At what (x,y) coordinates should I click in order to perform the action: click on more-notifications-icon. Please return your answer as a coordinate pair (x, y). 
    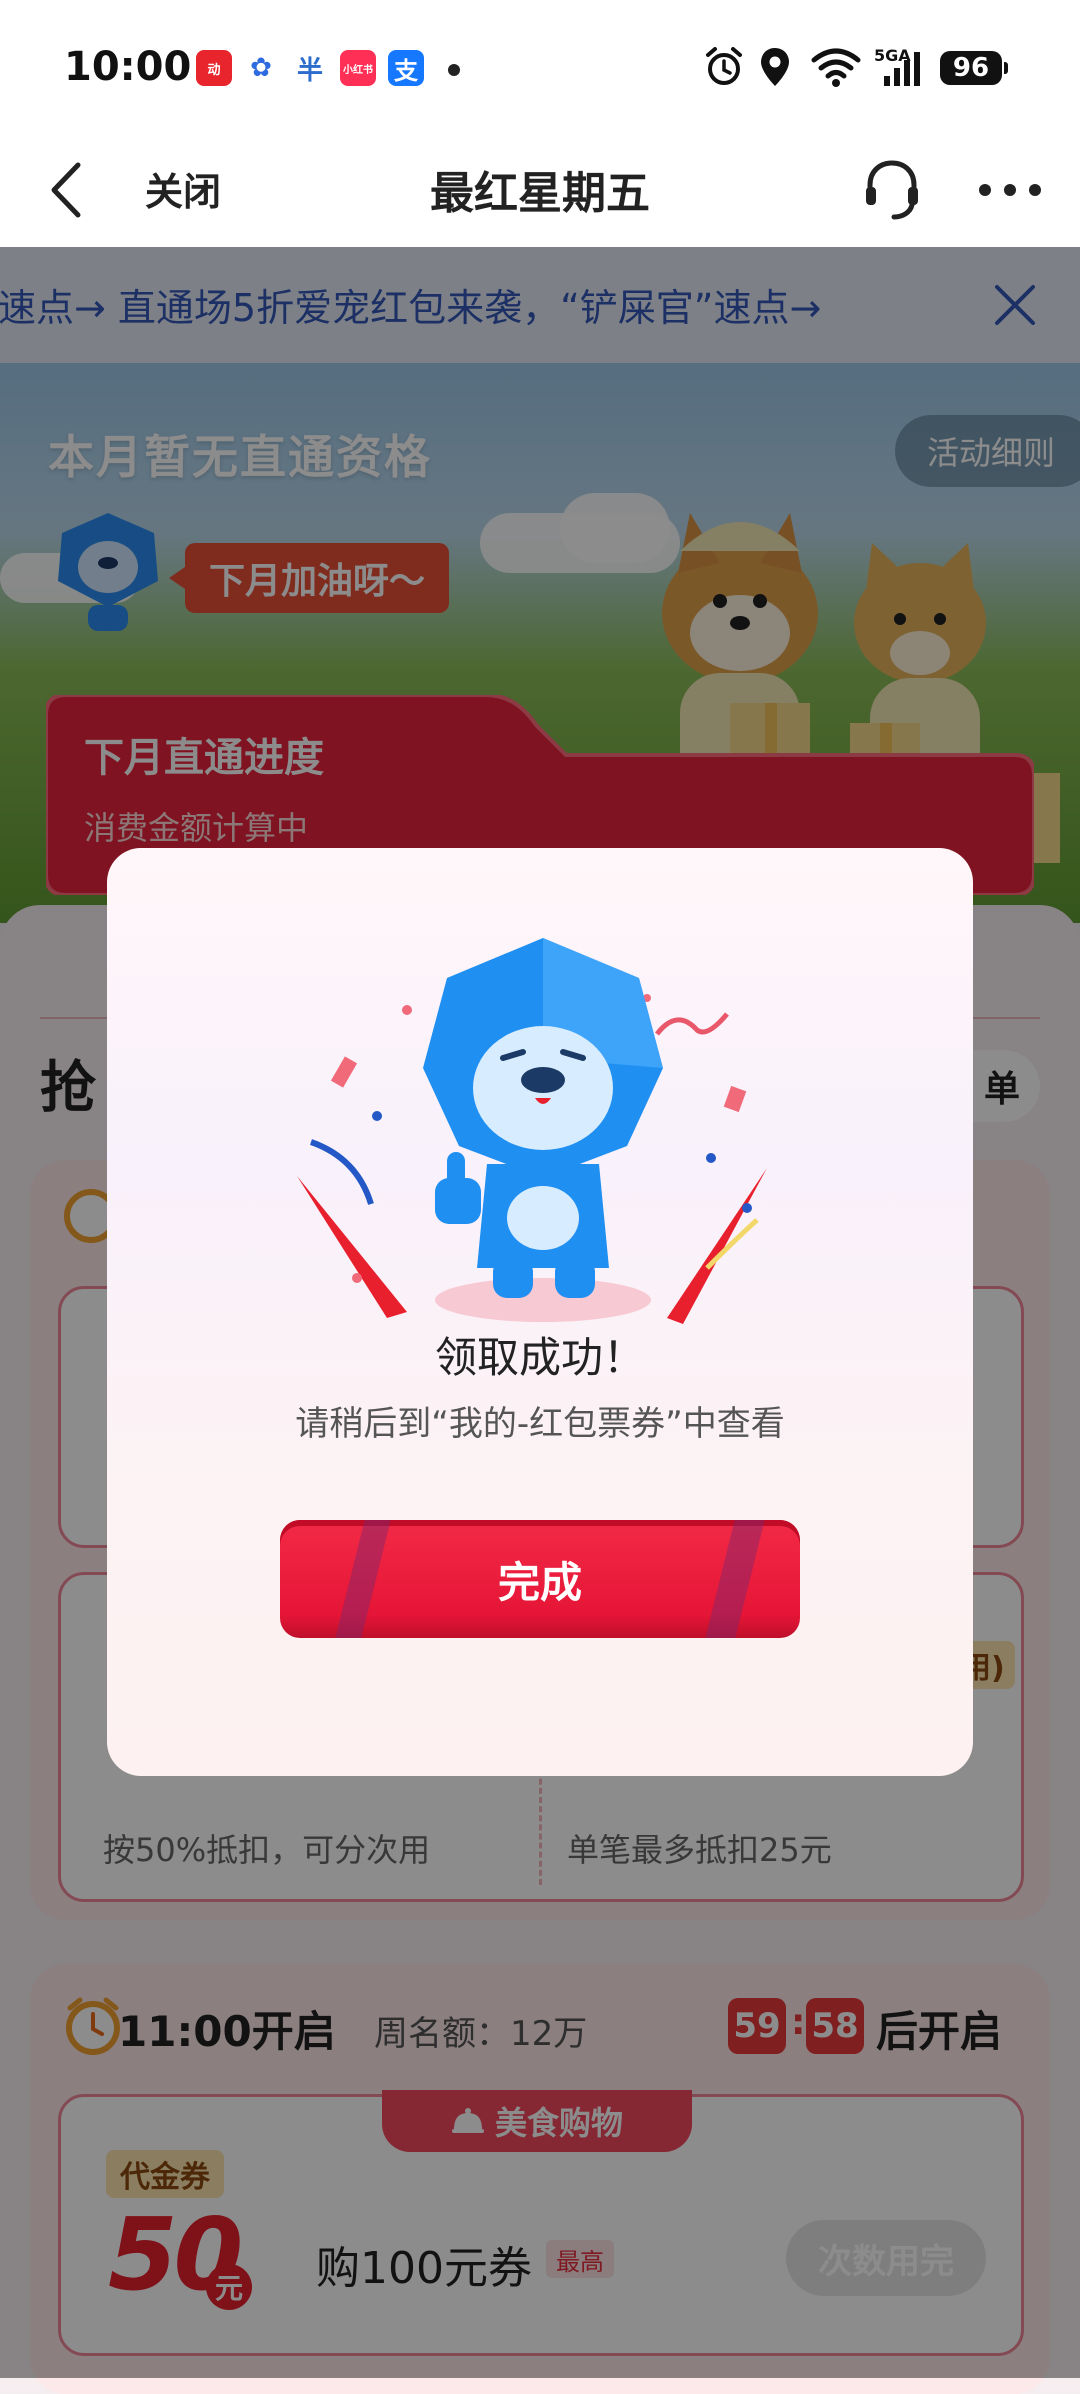
    Looking at the image, I should click on (454, 70).